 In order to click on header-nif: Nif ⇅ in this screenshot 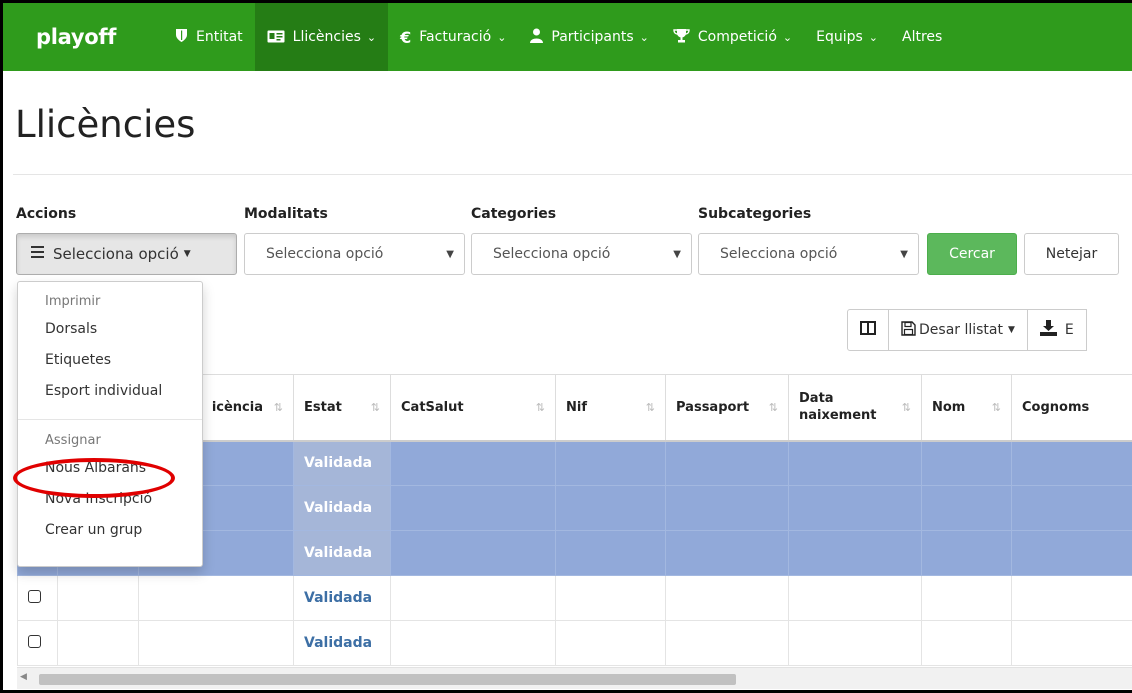, I will do `click(610, 408)`.